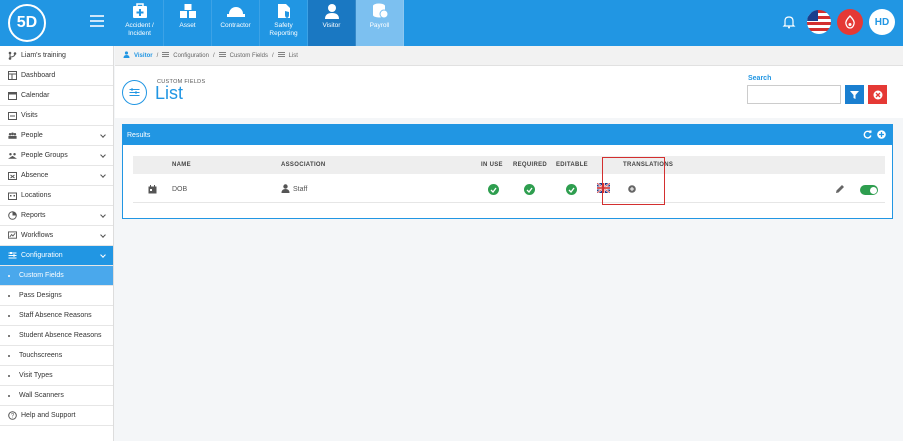  I want to click on sidebar-item-pass-designs: Pass Designs, so click(56, 296).